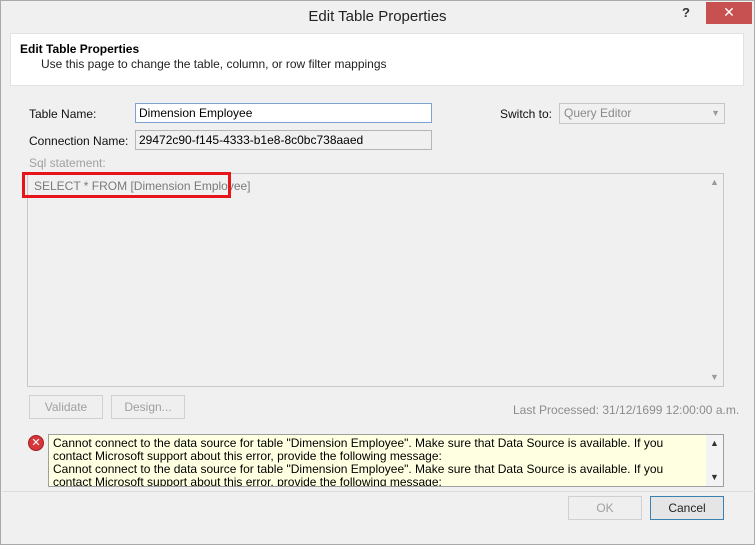 Image resolution: width=755 pixels, height=545 pixels. What do you see at coordinates (63, 114) in the screenshot?
I see `table-name-label: Table Name:` at bounding box center [63, 114].